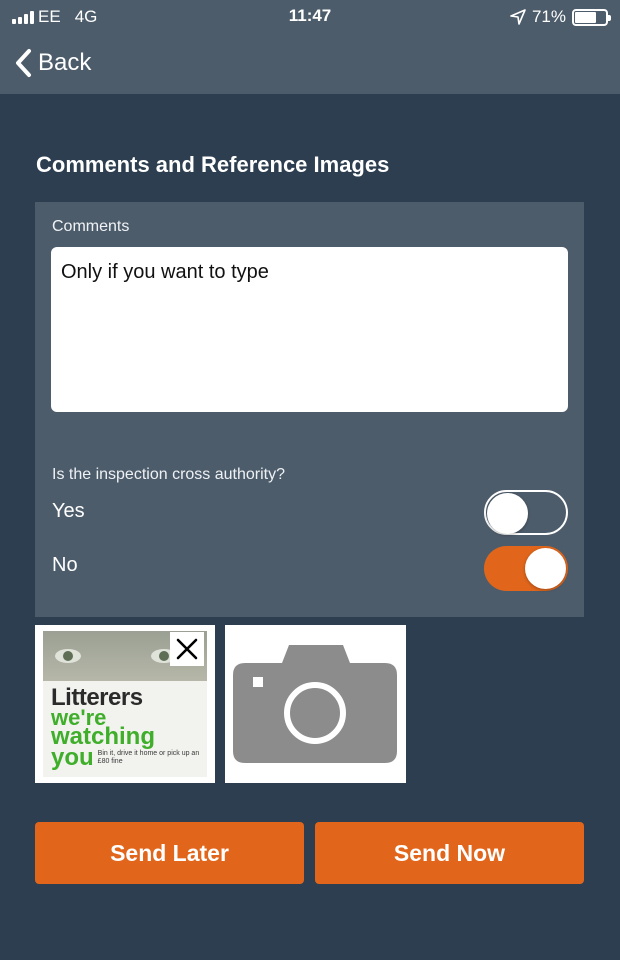  I want to click on sign-text: you, so click(72, 757).